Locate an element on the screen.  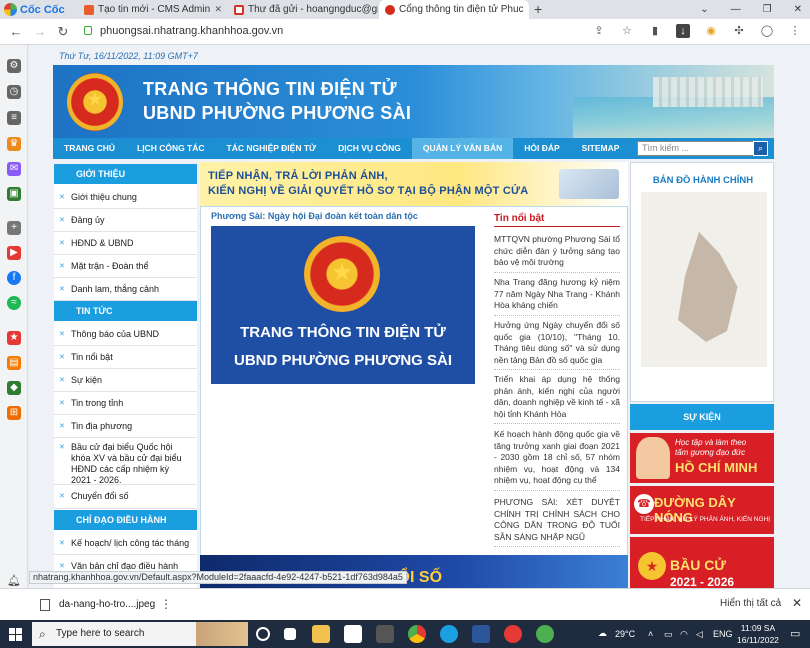
tray-chevron-icon: ˄ is located at coordinates (650, 634).